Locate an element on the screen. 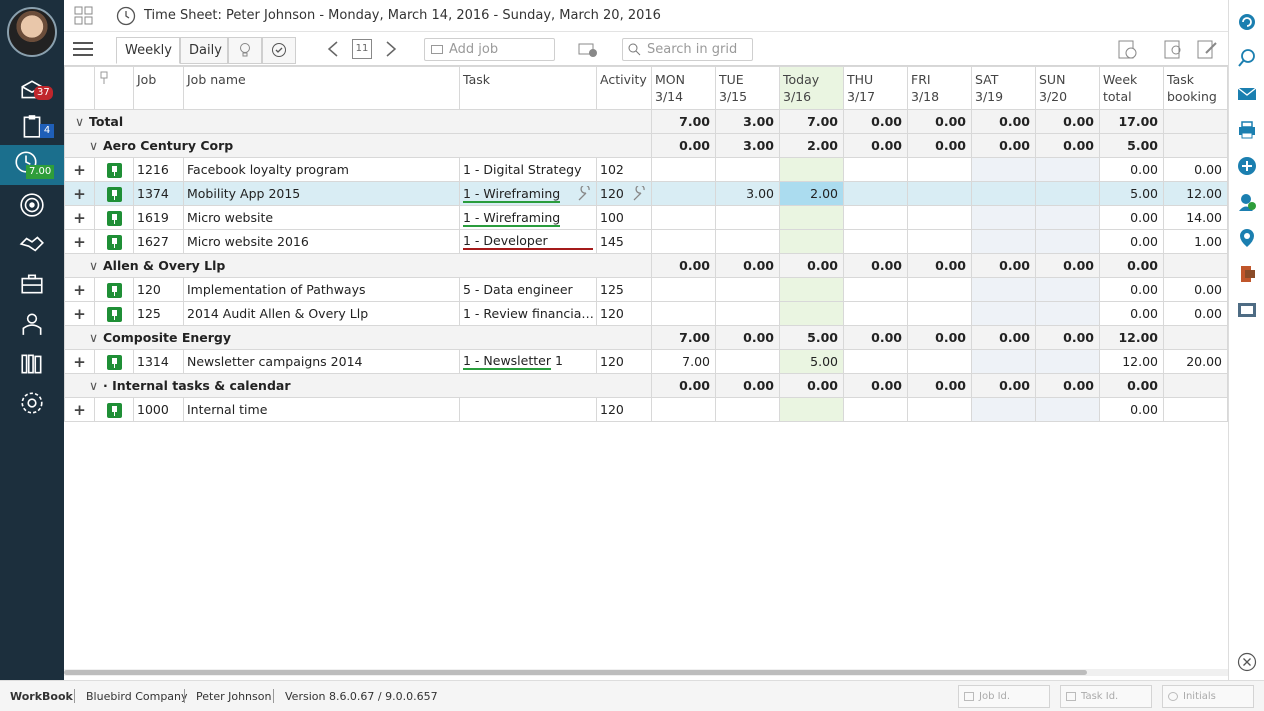  job-name: Internal time is located at coordinates (321, 409).